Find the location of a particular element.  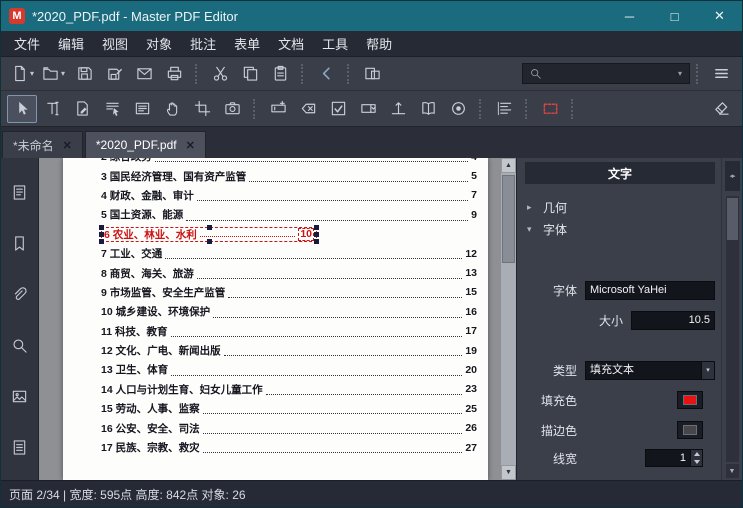

toc-row: 15 劳动、人事、监察 25 is located at coordinates (289, 408).